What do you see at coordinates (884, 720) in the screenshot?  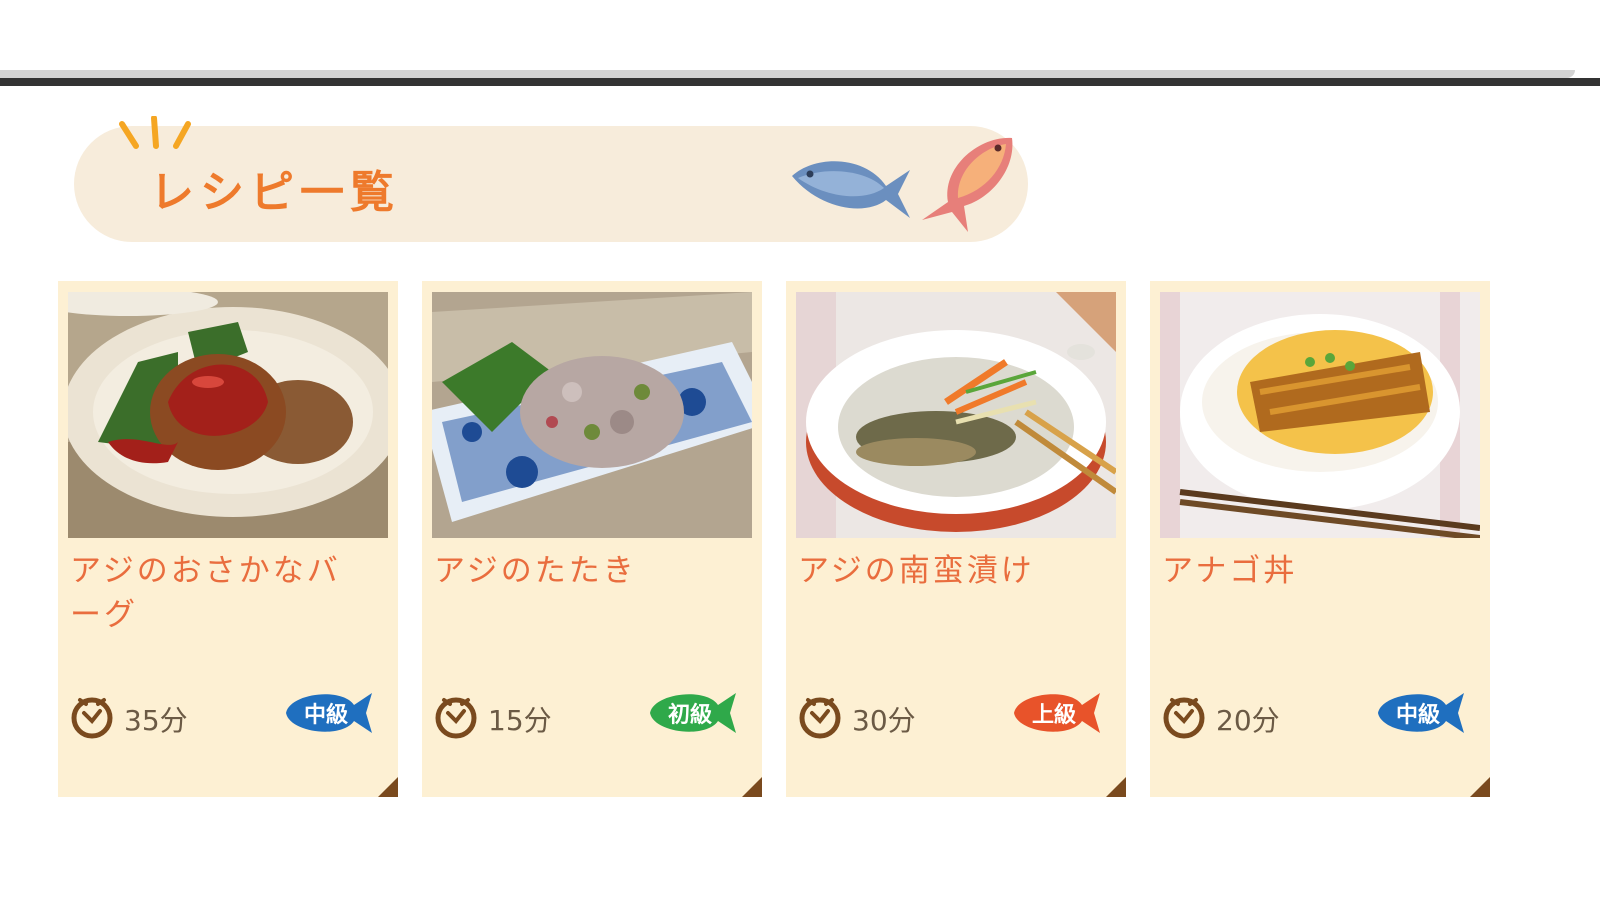 I see `cooking-time: 30分` at bounding box center [884, 720].